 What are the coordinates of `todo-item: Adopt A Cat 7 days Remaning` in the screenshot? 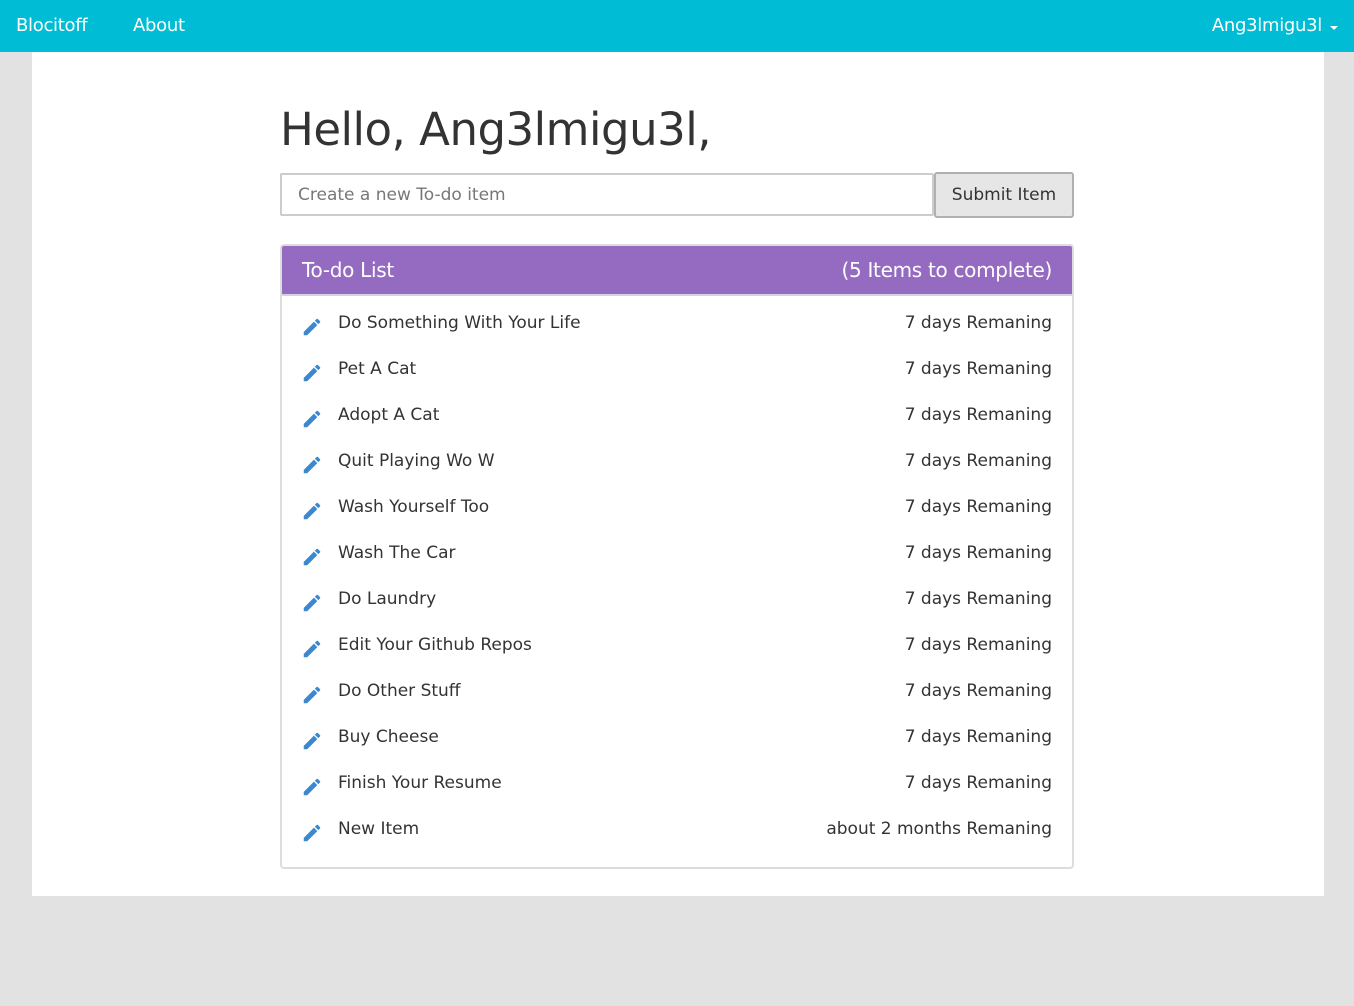 It's located at (677, 418).